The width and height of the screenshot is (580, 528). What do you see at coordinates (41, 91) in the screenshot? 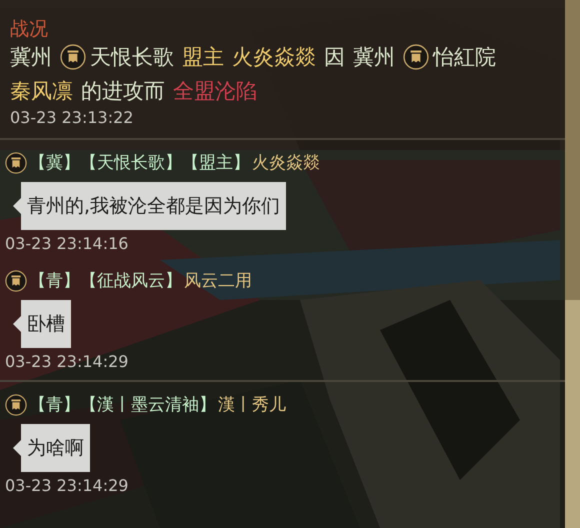
I see `highlighted-name: 秦风凛` at bounding box center [41, 91].